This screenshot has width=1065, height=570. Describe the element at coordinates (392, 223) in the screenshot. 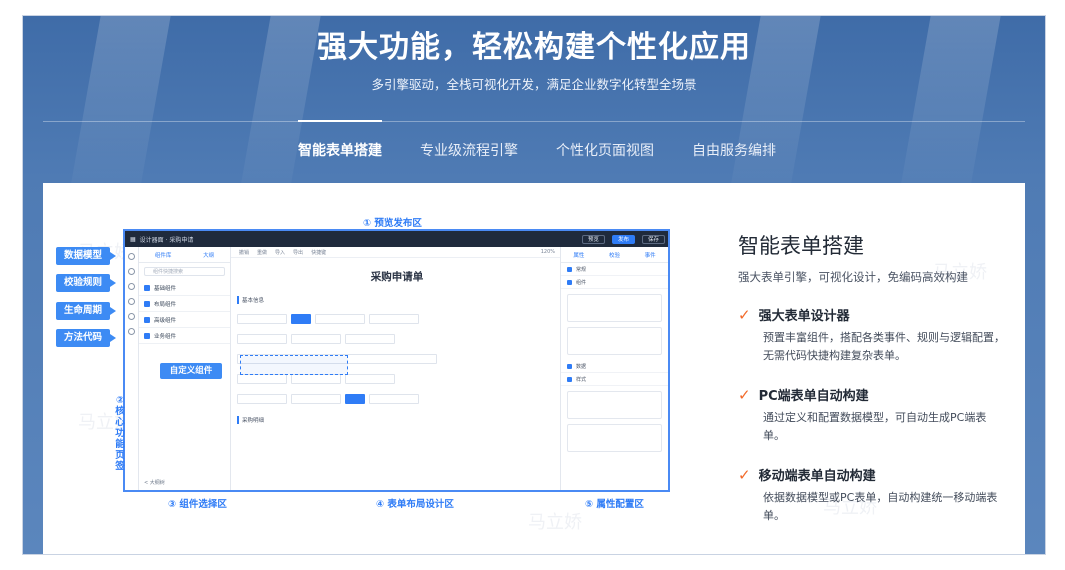

I see `zone-label-preview: ① 预览发布区` at that location.